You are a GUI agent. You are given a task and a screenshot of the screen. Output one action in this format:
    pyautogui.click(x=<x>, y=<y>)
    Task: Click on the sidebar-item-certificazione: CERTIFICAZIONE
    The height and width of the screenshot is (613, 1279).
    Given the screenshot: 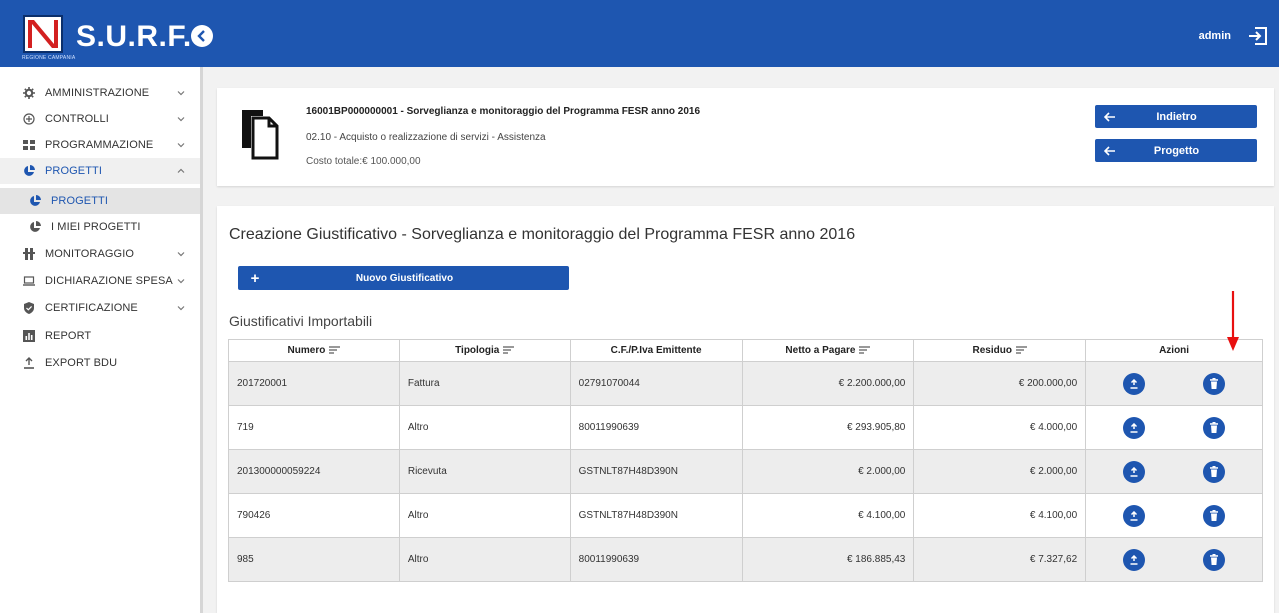 What is the action you would take?
    pyautogui.click(x=100, y=308)
    